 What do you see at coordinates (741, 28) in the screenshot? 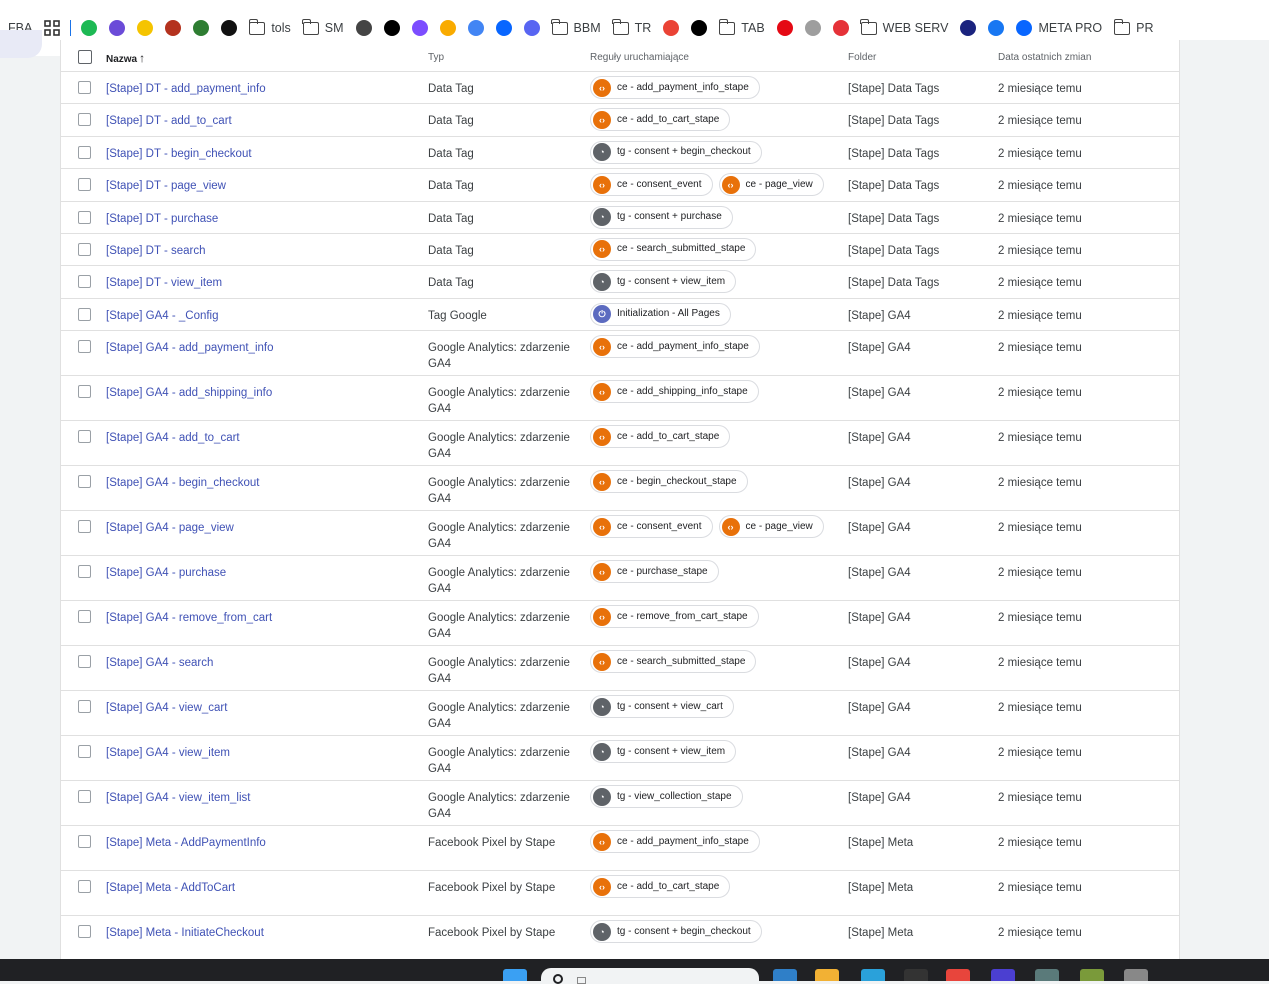
I see `bookmark-tab: TAB` at bounding box center [741, 28].